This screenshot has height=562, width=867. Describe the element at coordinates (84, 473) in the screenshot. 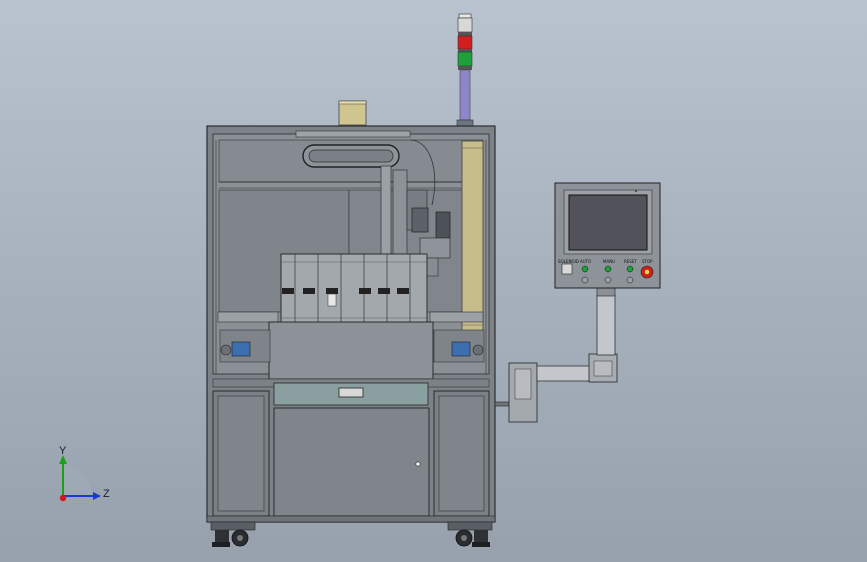

I see `axis-triad-icon: Y Z` at that location.